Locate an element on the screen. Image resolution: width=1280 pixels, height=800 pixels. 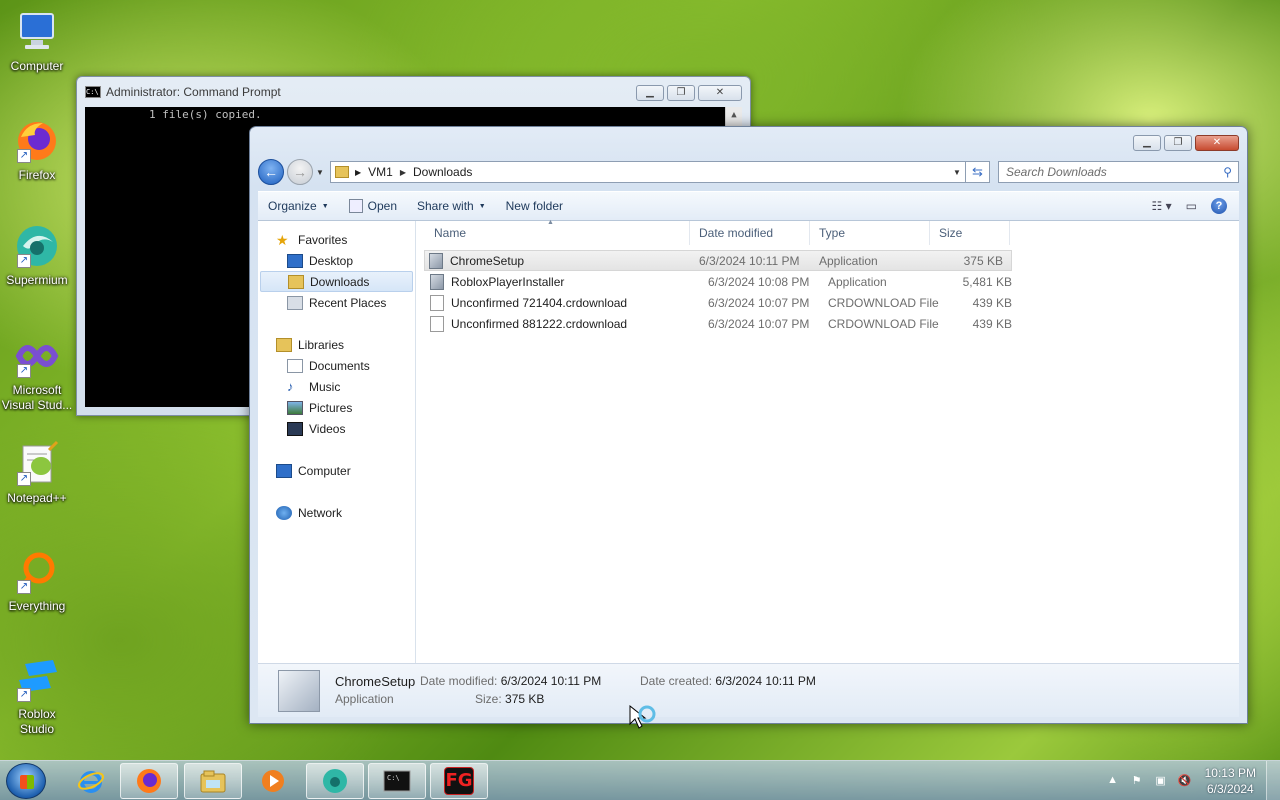
address-bar: ▶ VM1 ▶ Downloads ▼ is located at coordinates (648, 172).